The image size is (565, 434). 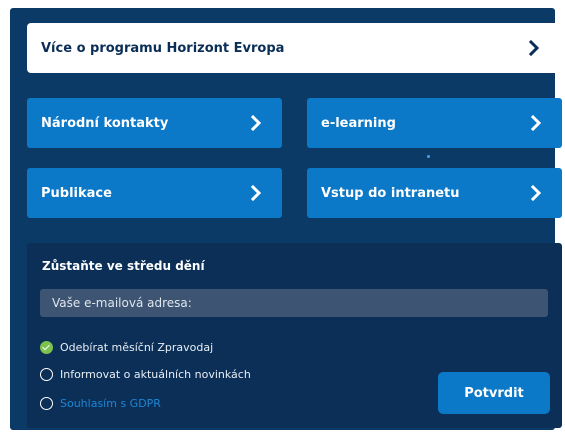 What do you see at coordinates (163, 48) in the screenshot?
I see `horizont-evropa-label: Více o programu Horizont Evropa` at bounding box center [163, 48].